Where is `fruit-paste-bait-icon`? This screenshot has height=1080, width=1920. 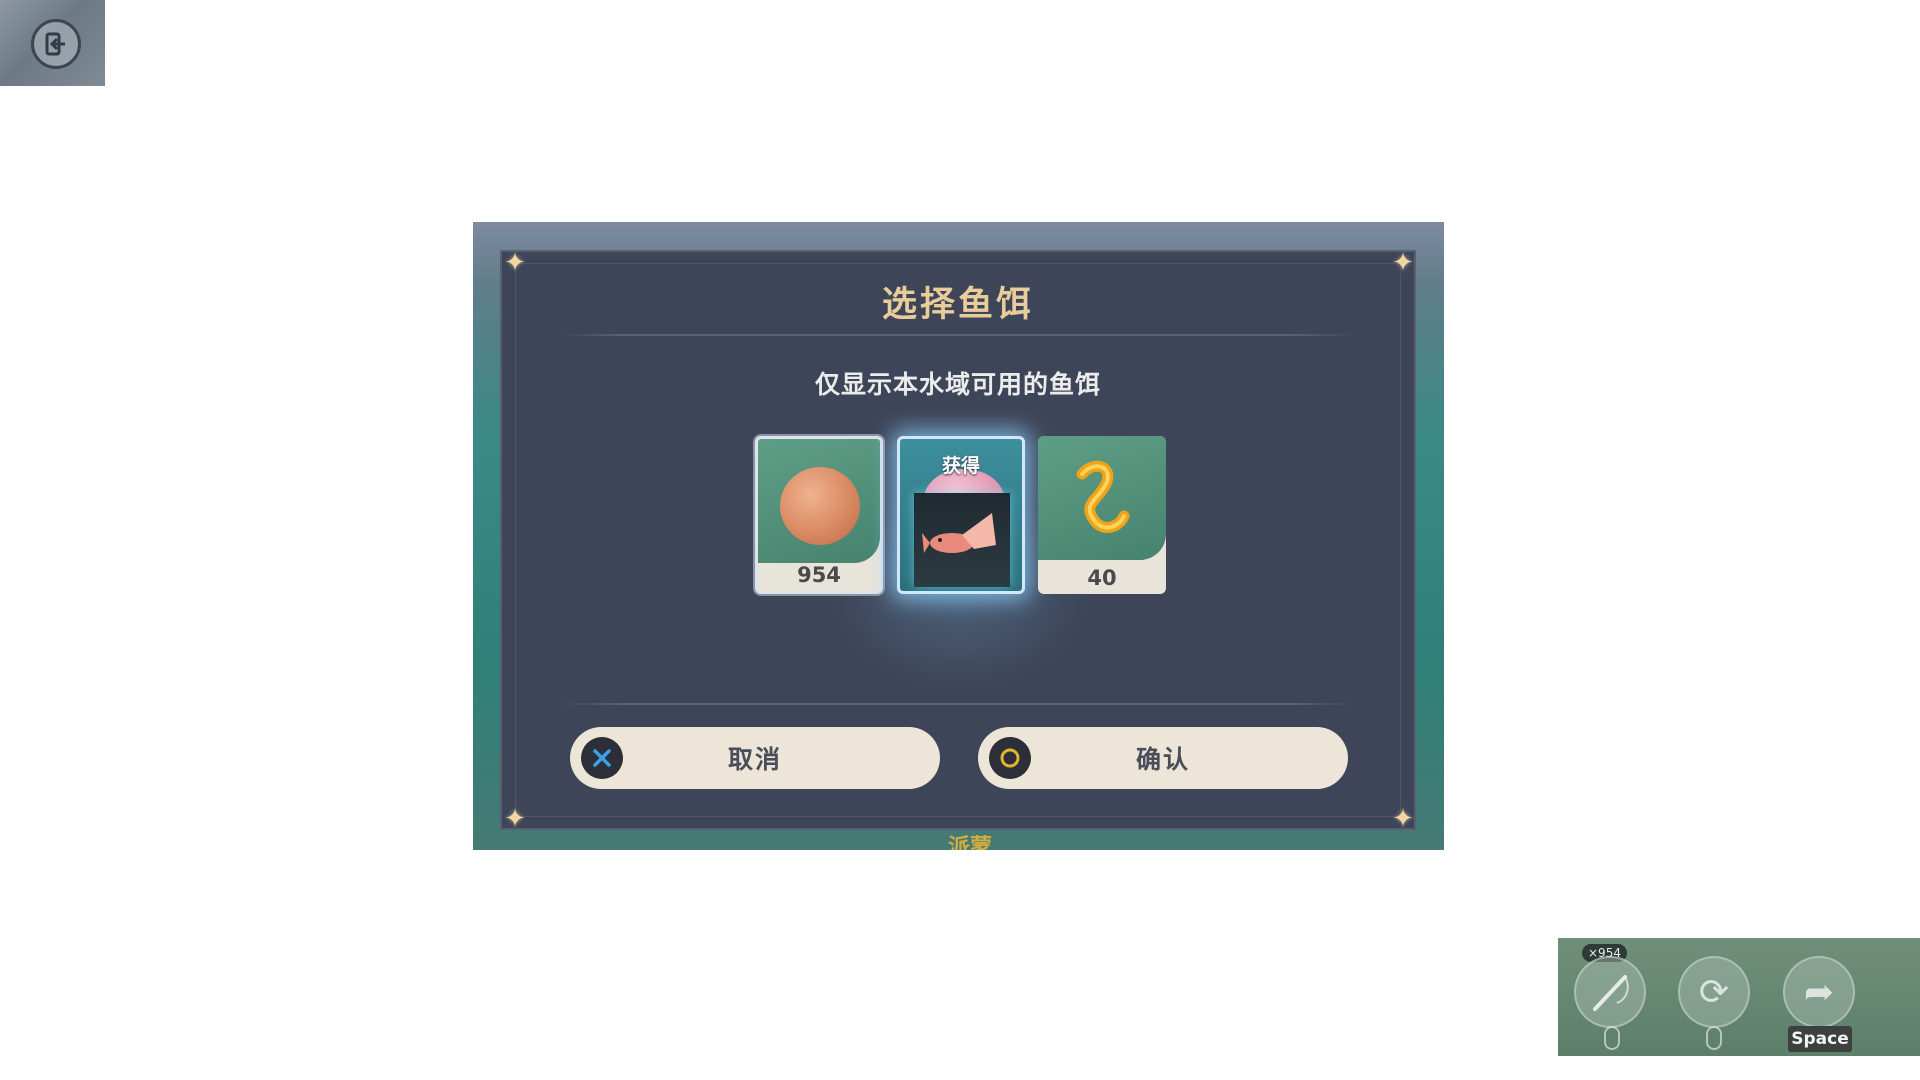 fruit-paste-bait-icon is located at coordinates (820, 506).